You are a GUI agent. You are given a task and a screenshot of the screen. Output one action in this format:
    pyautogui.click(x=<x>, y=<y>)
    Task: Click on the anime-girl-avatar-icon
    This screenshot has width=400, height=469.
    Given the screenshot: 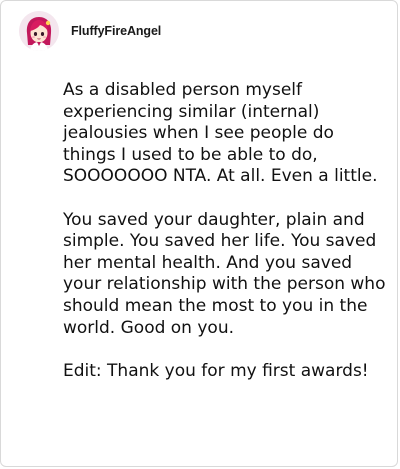 What is the action you would take?
    pyautogui.click(x=39, y=31)
    